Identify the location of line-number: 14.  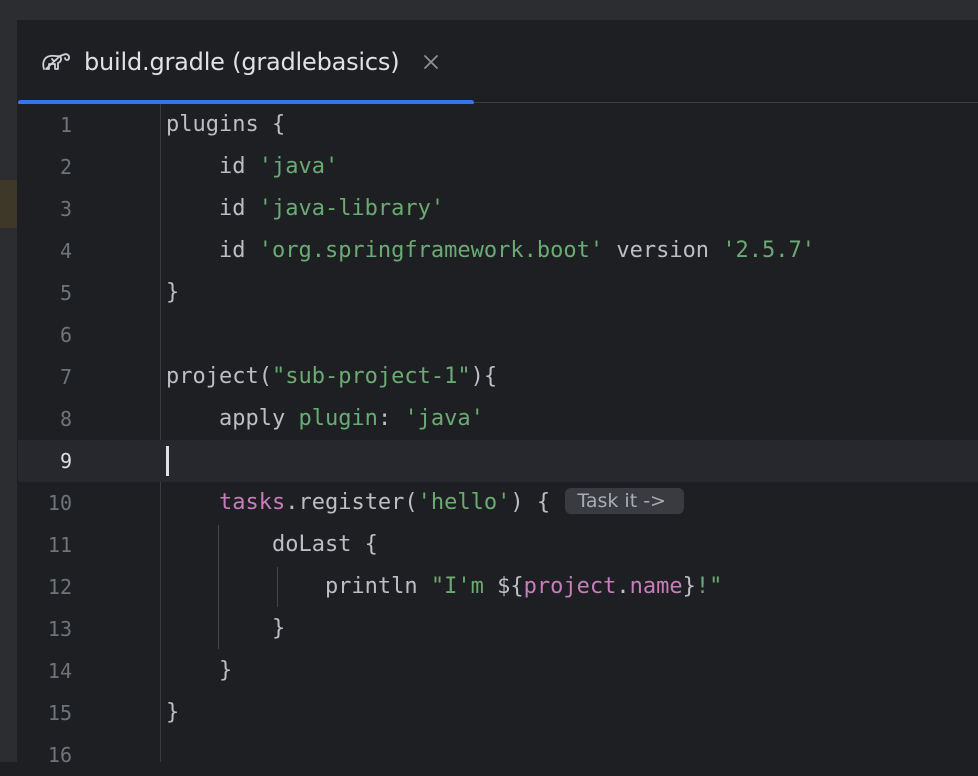
(59, 671).